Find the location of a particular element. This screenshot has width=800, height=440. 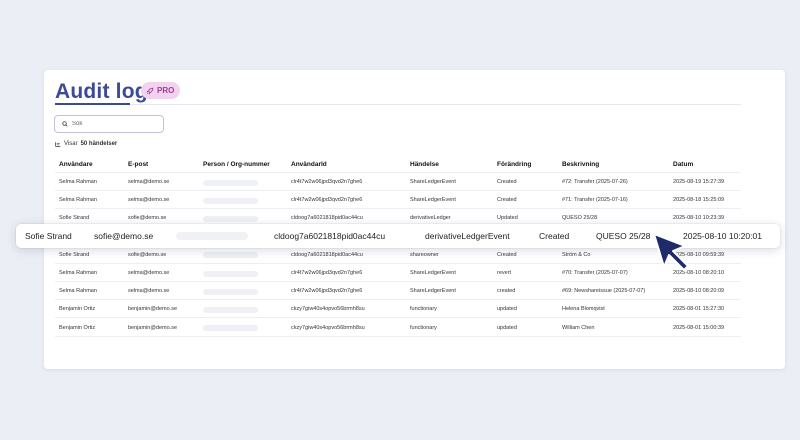

cell-date: 2025-08-18 15:25:09 is located at coordinates (699, 200).